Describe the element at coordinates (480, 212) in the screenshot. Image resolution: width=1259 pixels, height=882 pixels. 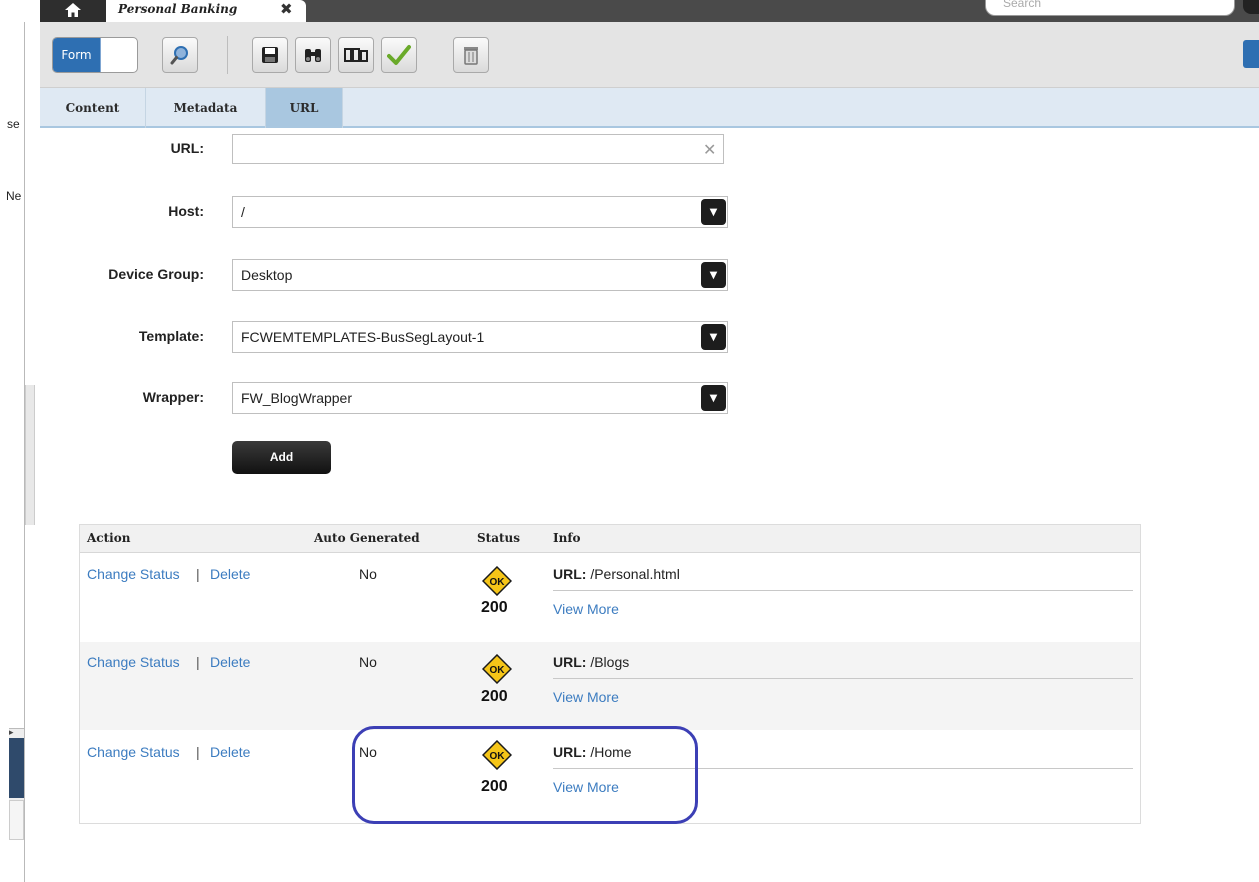
I see `host-select: / ▼` at that location.